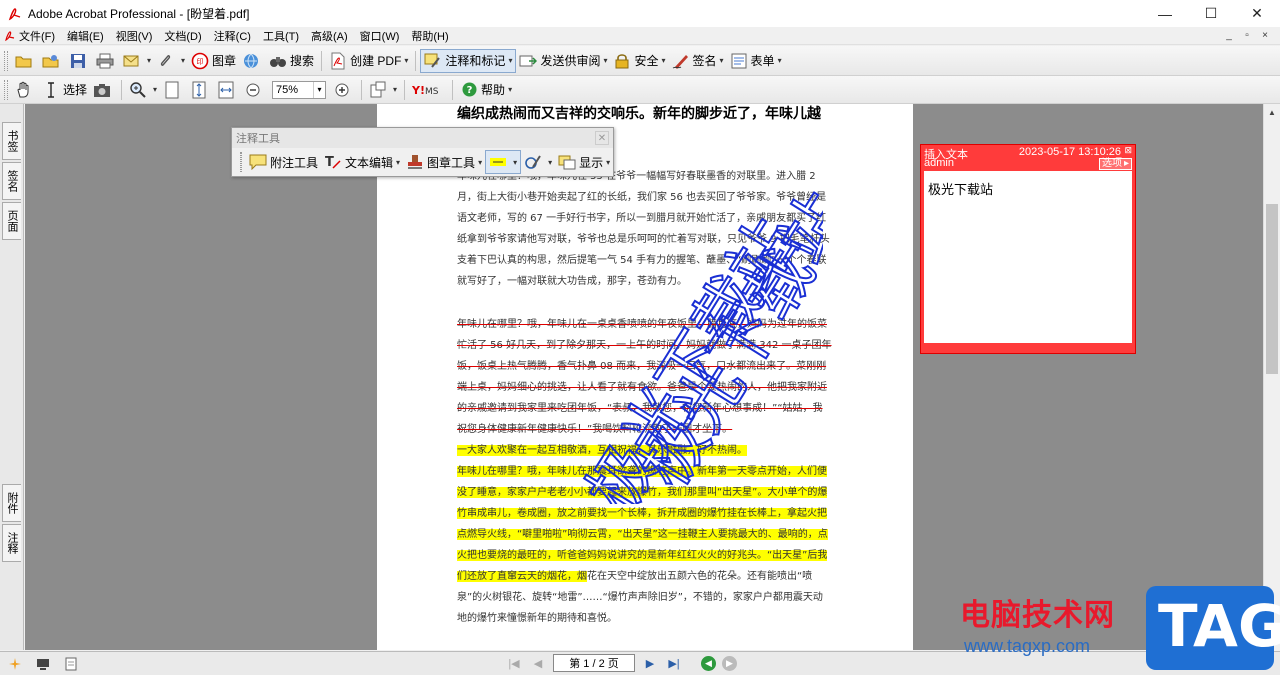  Describe the element at coordinates (584, 162) in the screenshot. I see `show-button: 显示 ▾` at that location.